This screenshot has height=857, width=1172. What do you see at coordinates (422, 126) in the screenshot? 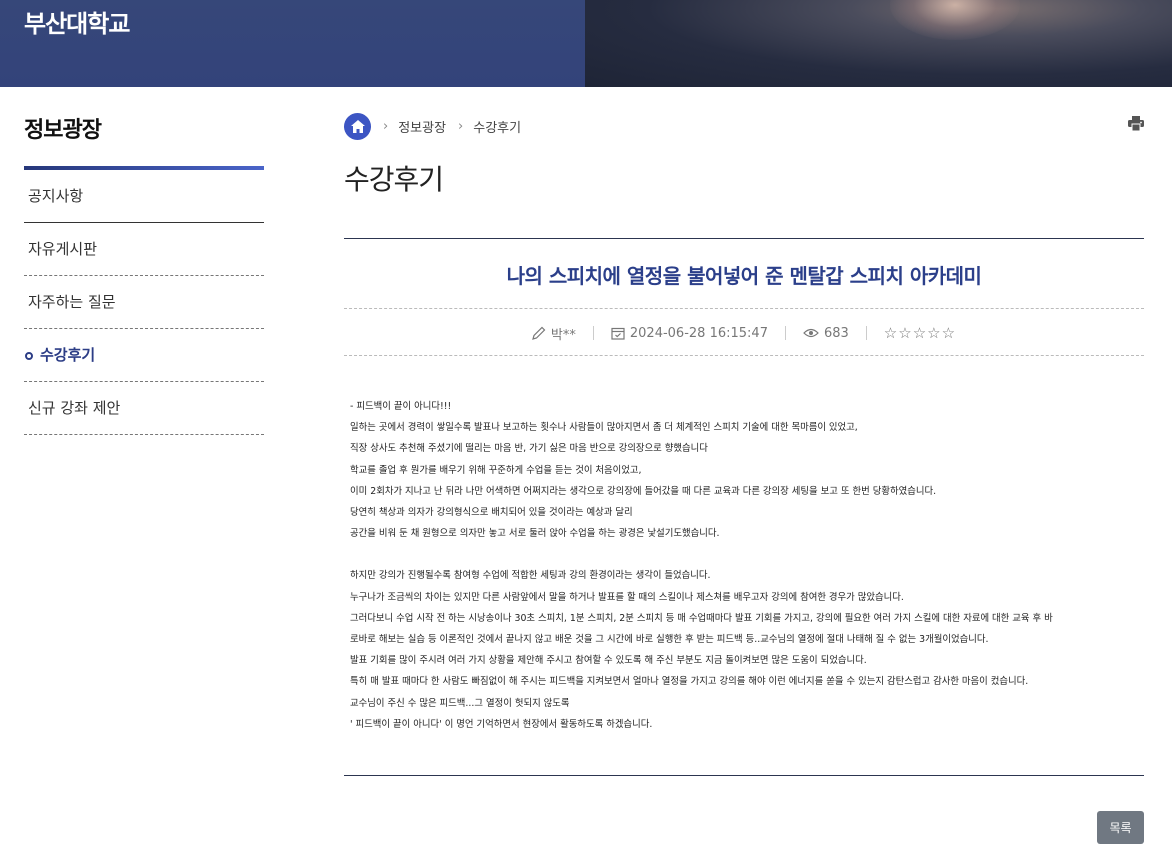
I see `breadcrumb-item: 정보광장` at bounding box center [422, 126].